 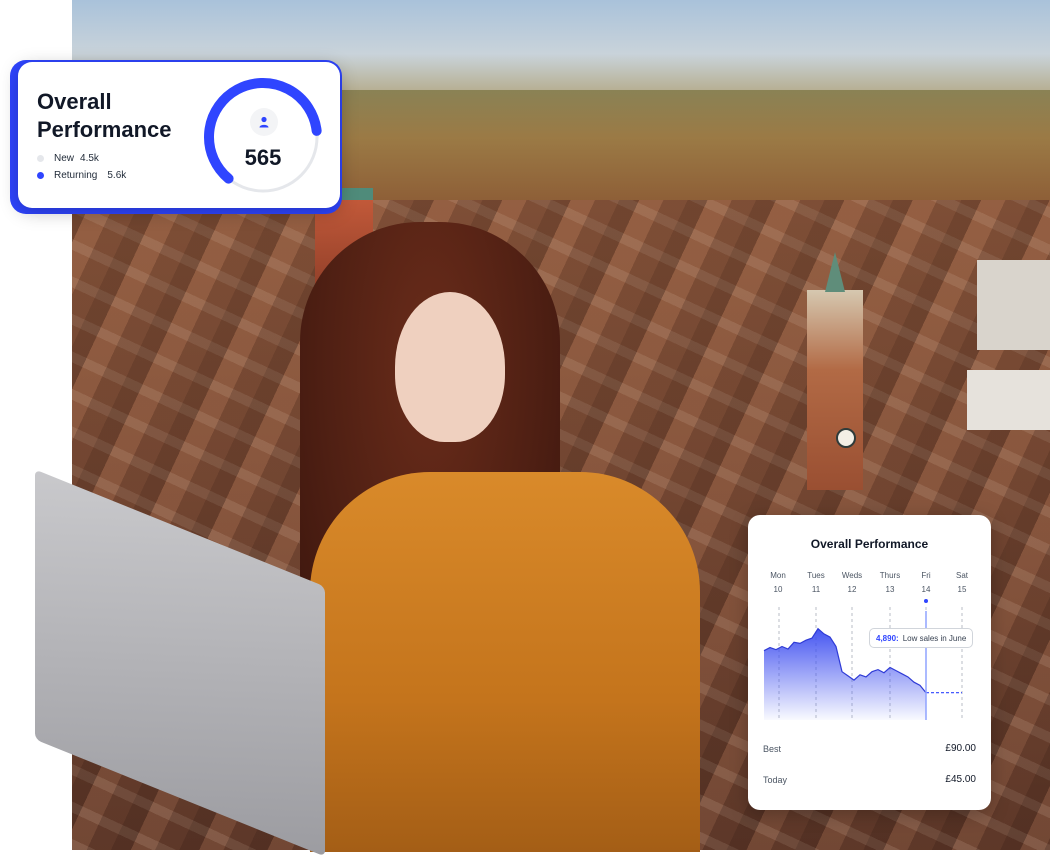 I want to click on clock-tower, so click(x=835, y=371).